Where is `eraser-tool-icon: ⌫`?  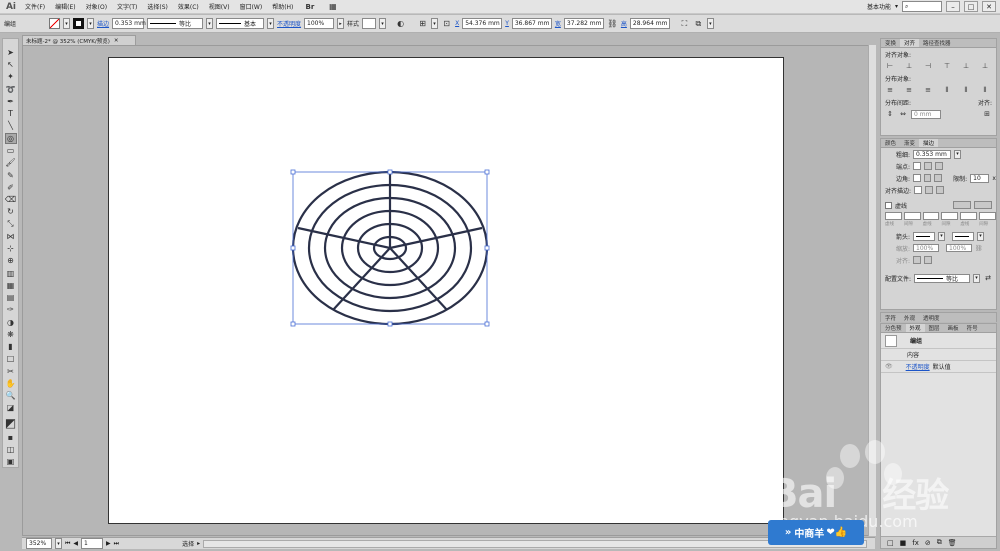 eraser-tool-icon: ⌫ is located at coordinates (11, 199).